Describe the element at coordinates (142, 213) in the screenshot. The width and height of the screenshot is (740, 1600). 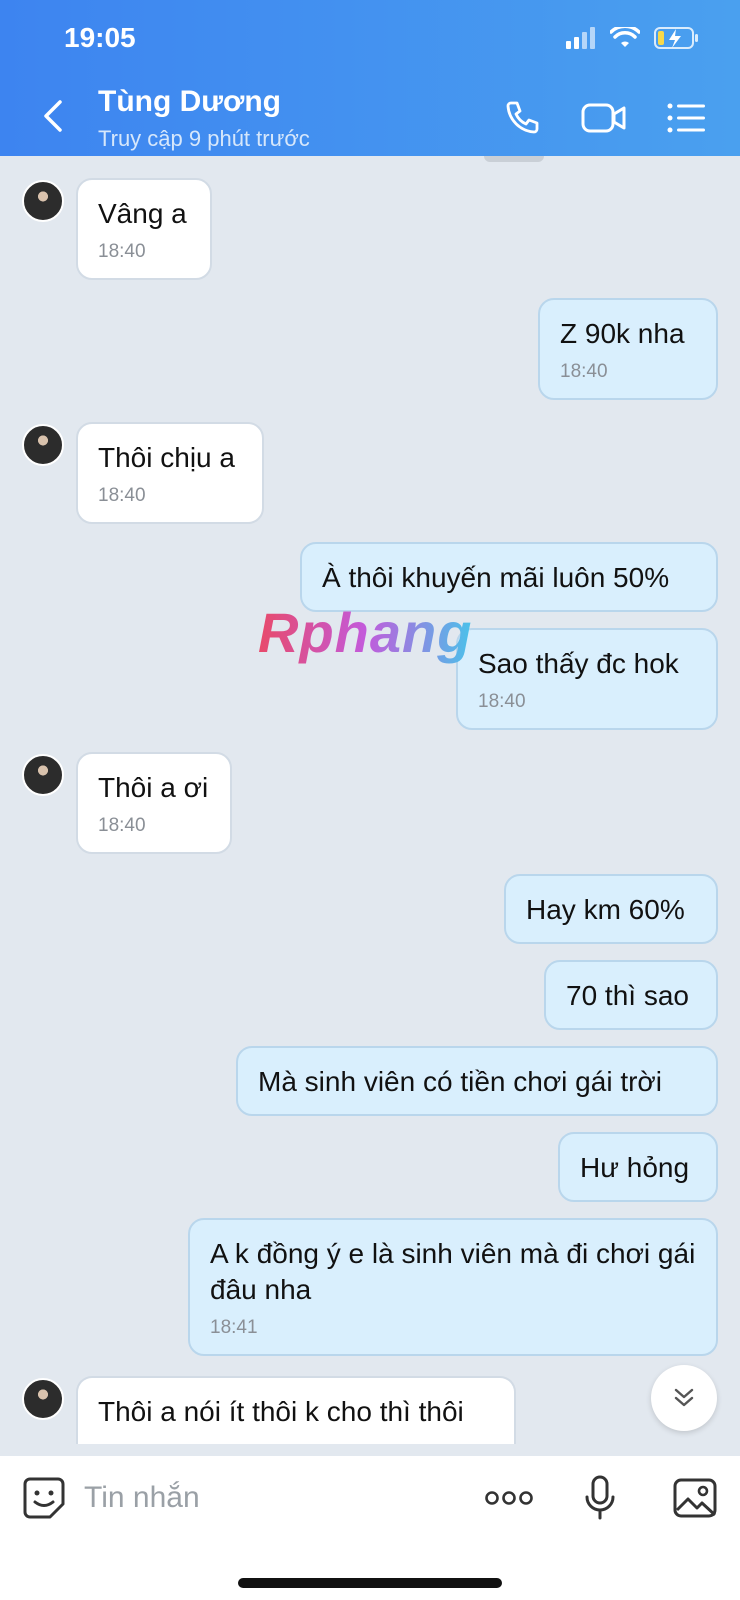
I see `message-text: Vâng a` at that location.